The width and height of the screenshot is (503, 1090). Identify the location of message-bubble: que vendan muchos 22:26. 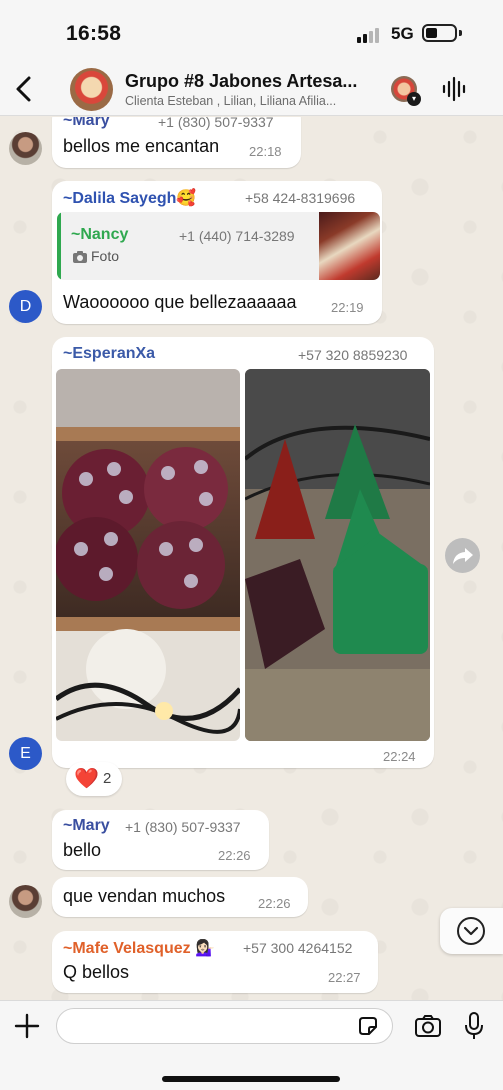
(180, 897).